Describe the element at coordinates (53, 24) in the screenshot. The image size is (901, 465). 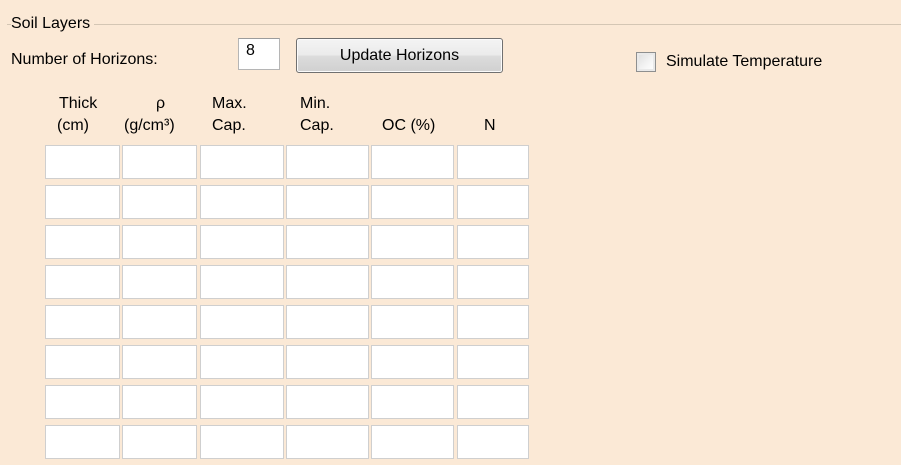
I see `group-title: Soil Layers` at that location.